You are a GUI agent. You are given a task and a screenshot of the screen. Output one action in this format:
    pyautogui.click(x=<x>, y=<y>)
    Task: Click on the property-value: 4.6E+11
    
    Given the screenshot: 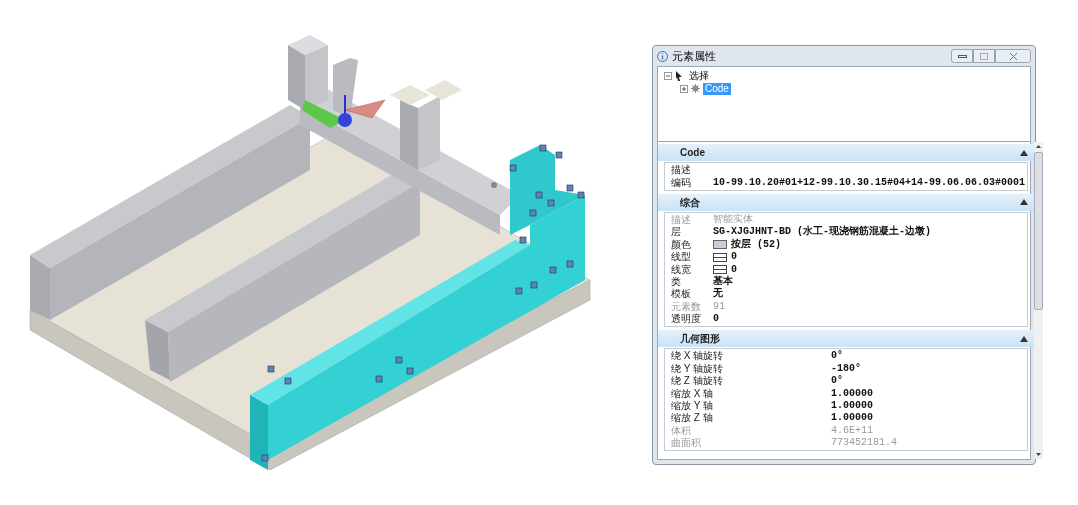 What is the action you would take?
    pyautogui.click(x=852, y=430)
    